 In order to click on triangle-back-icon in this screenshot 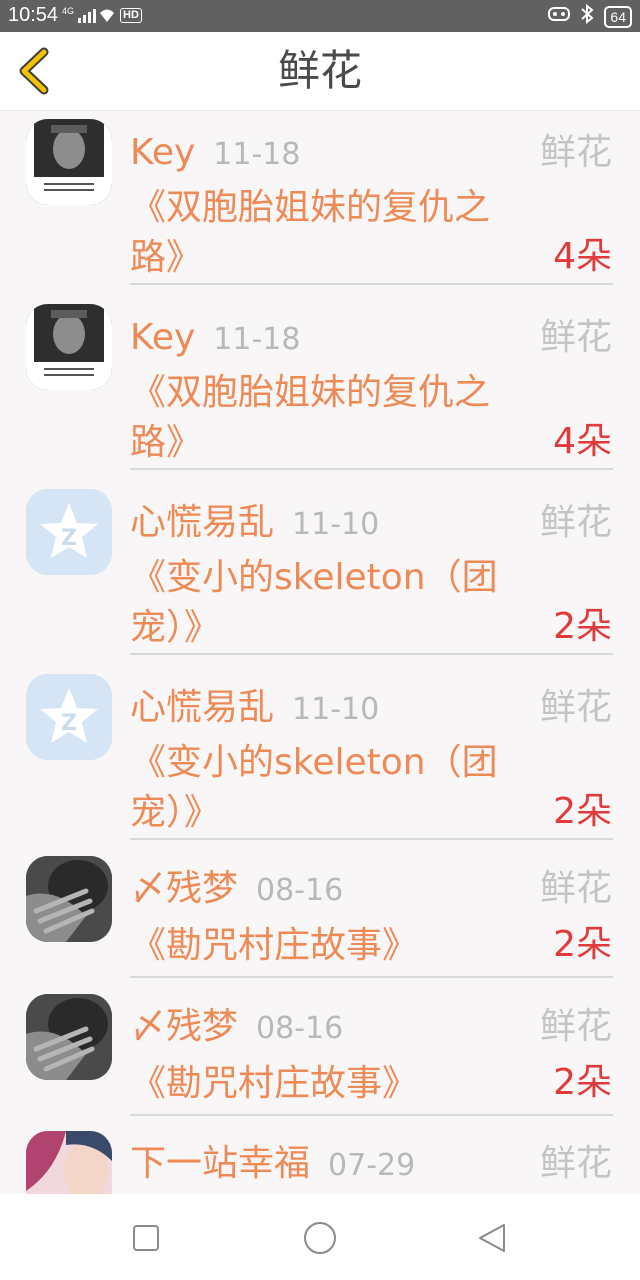, I will do `click(492, 1238)`.